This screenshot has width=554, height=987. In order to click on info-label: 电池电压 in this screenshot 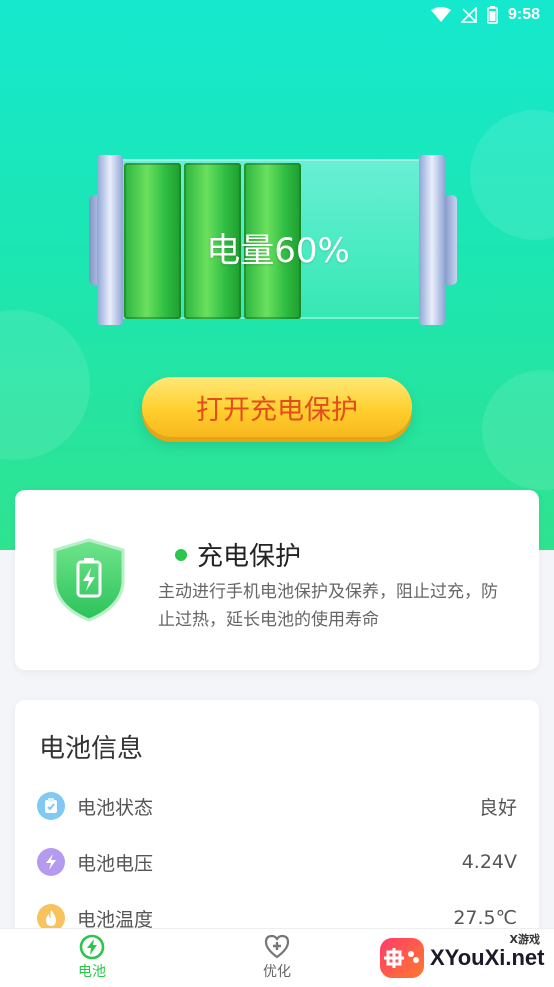, I will do `click(115, 863)`.